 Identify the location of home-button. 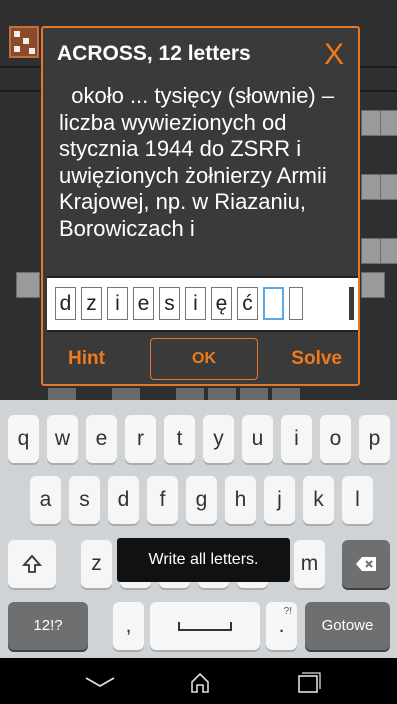
(200, 681).